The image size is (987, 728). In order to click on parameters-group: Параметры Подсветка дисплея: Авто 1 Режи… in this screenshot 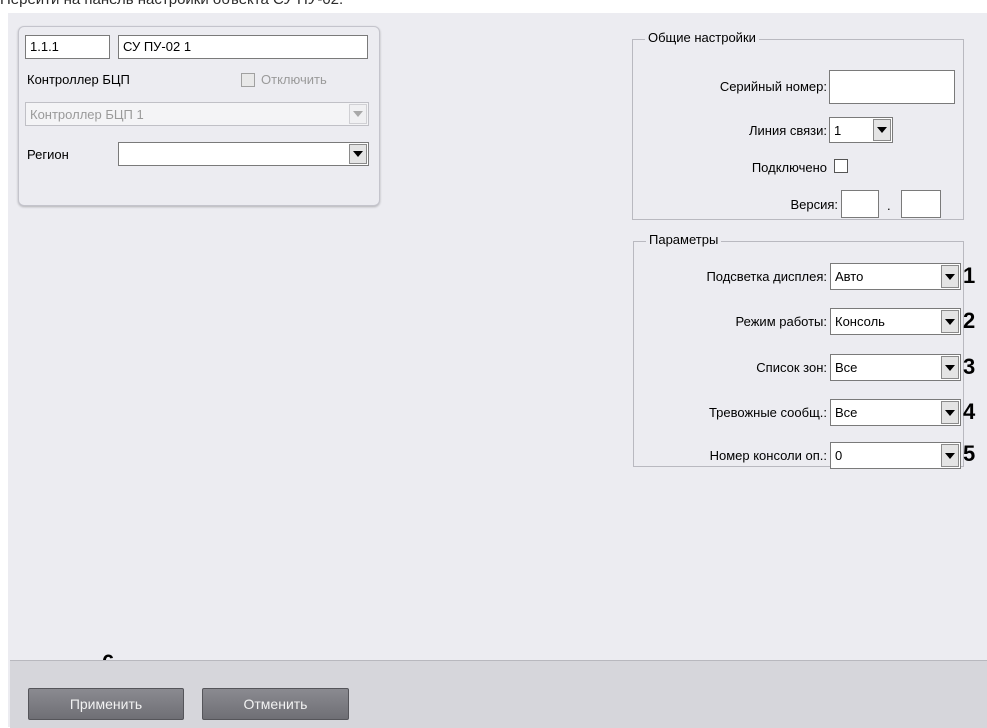, I will do `click(804, 350)`.